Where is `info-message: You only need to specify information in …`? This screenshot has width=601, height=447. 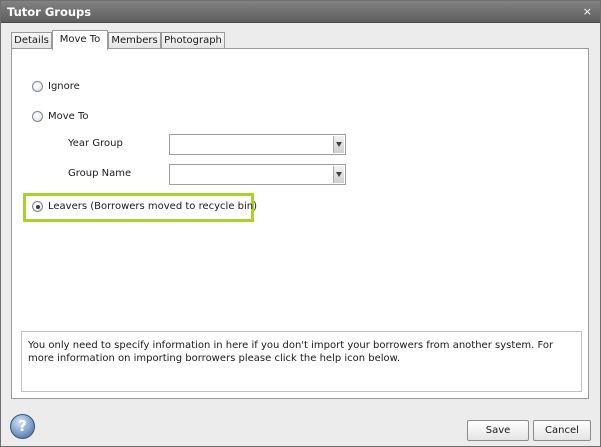
info-message: You only need to specify information in … is located at coordinates (301, 361).